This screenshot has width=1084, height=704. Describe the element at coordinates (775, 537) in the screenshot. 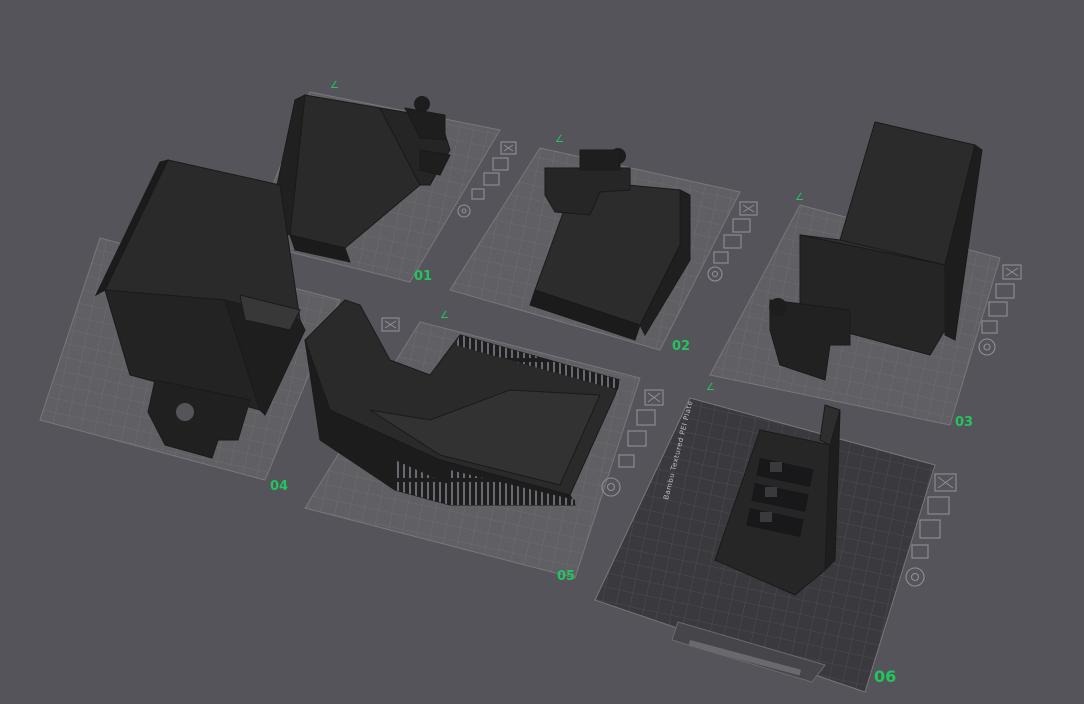

I see `plate-06: ∠ Bambu Textured PEI Plate 06` at that location.